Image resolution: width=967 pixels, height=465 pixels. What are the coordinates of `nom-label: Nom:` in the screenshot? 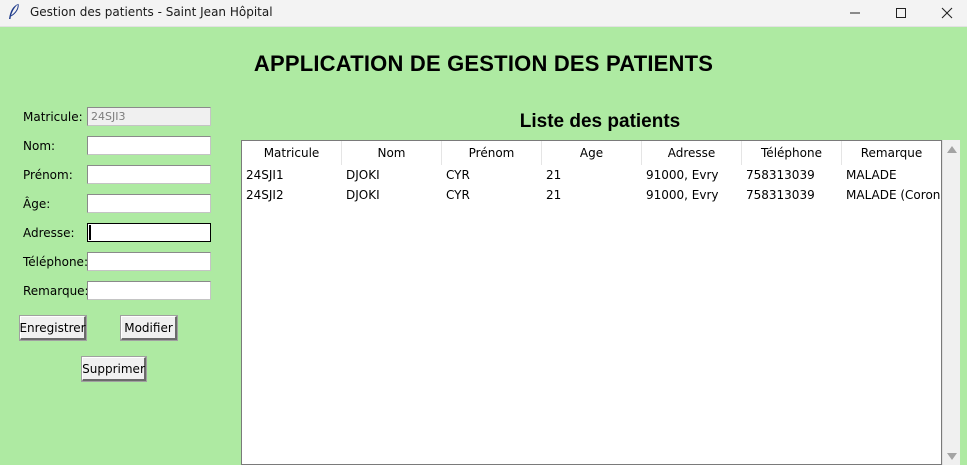 It's located at (39, 146).